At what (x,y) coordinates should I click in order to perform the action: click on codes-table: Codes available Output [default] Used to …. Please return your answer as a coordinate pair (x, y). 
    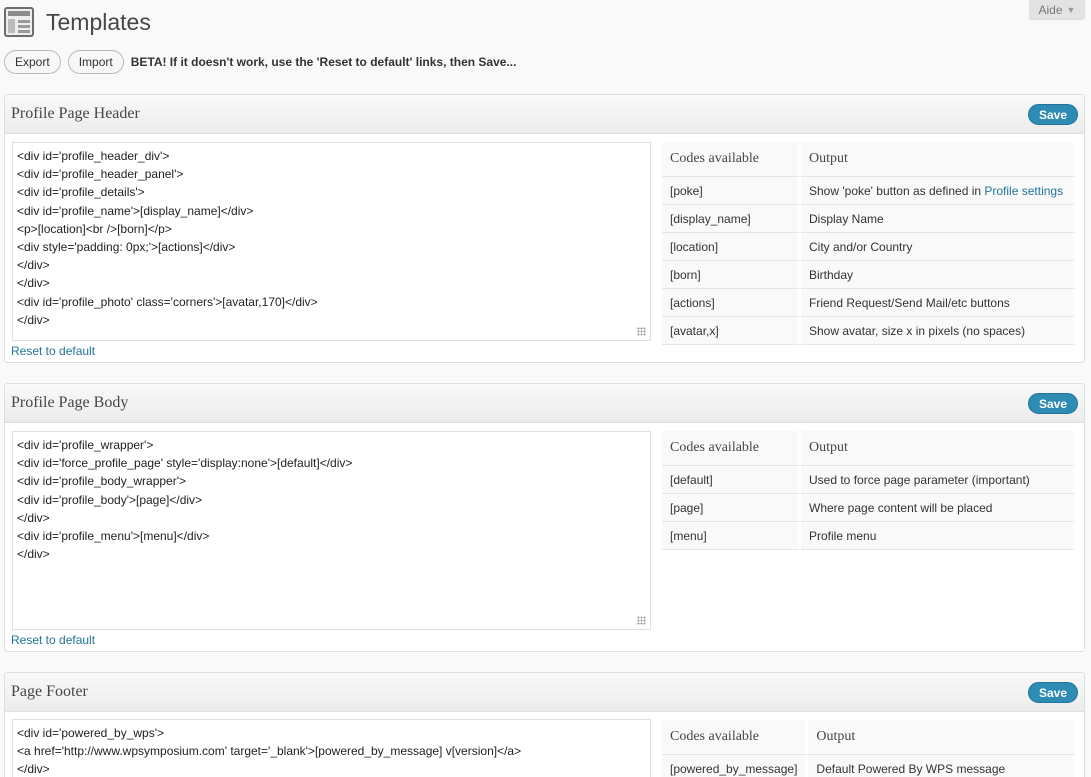
    Looking at the image, I should click on (869, 490).